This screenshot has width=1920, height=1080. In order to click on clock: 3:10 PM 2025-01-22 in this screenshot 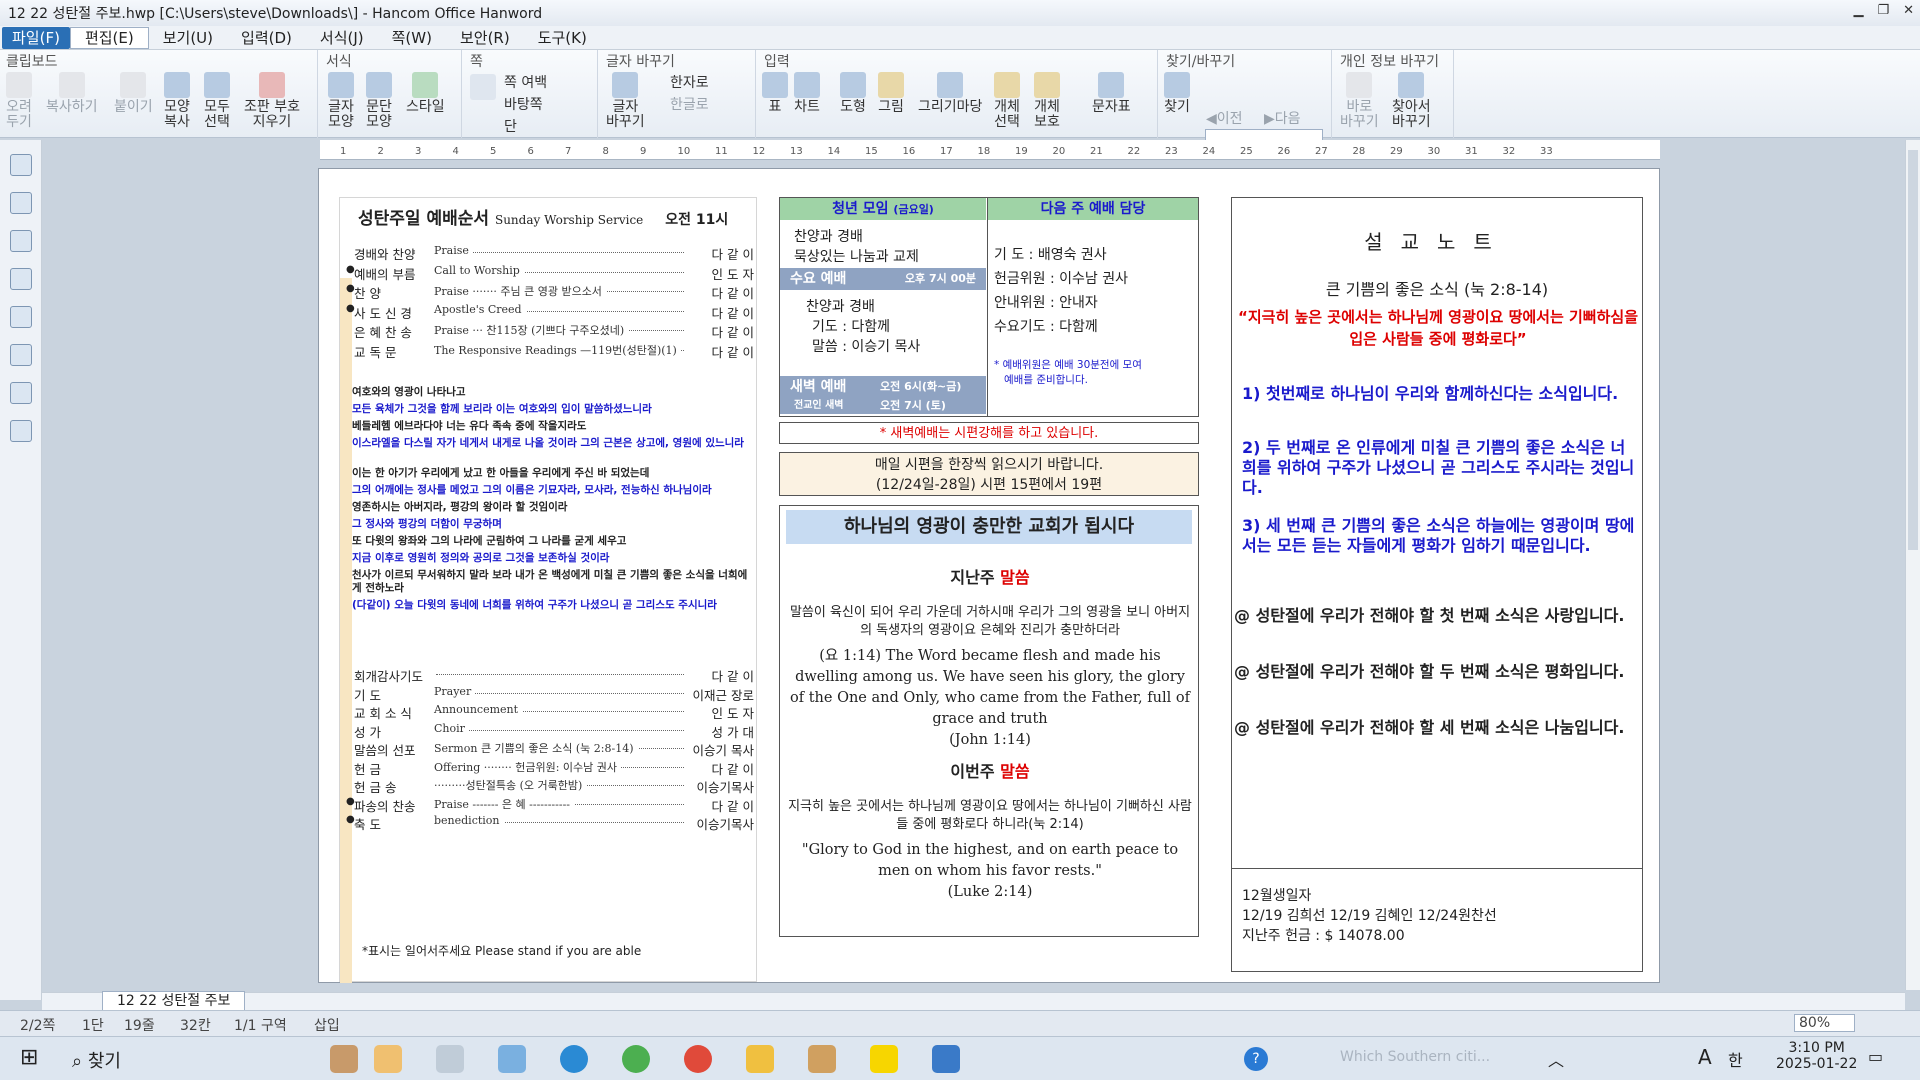, I will do `click(1816, 1056)`.